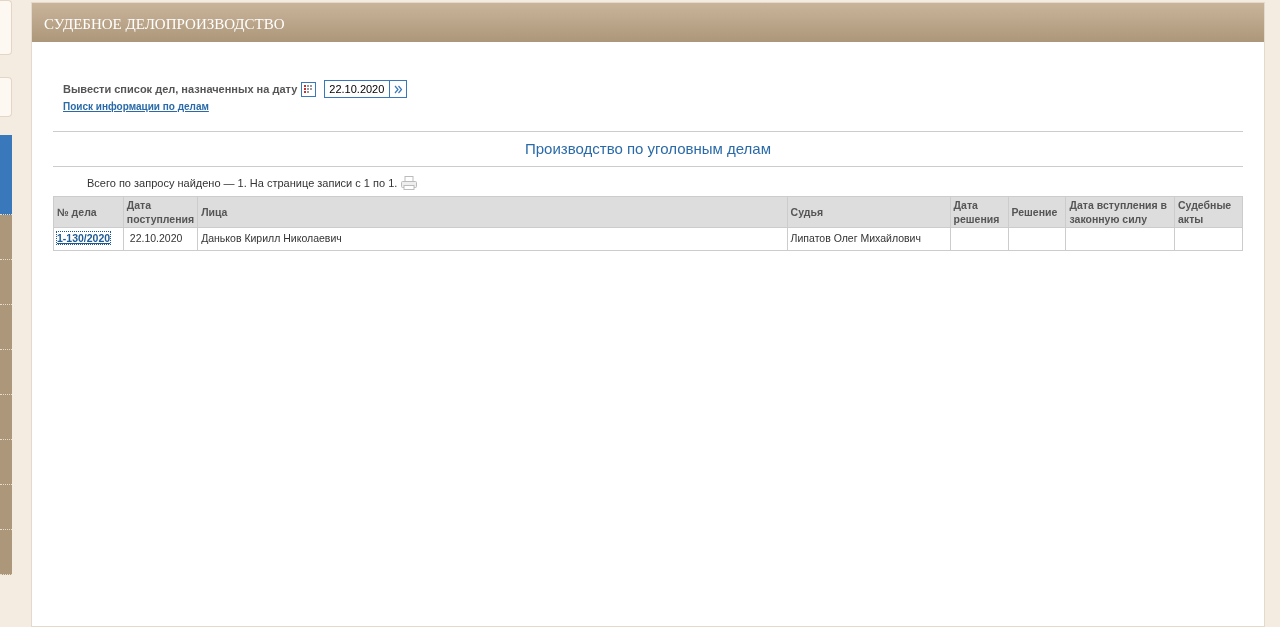  What do you see at coordinates (160, 212) in the screenshot?
I see `column-header: Дата поступления` at bounding box center [160, 212].